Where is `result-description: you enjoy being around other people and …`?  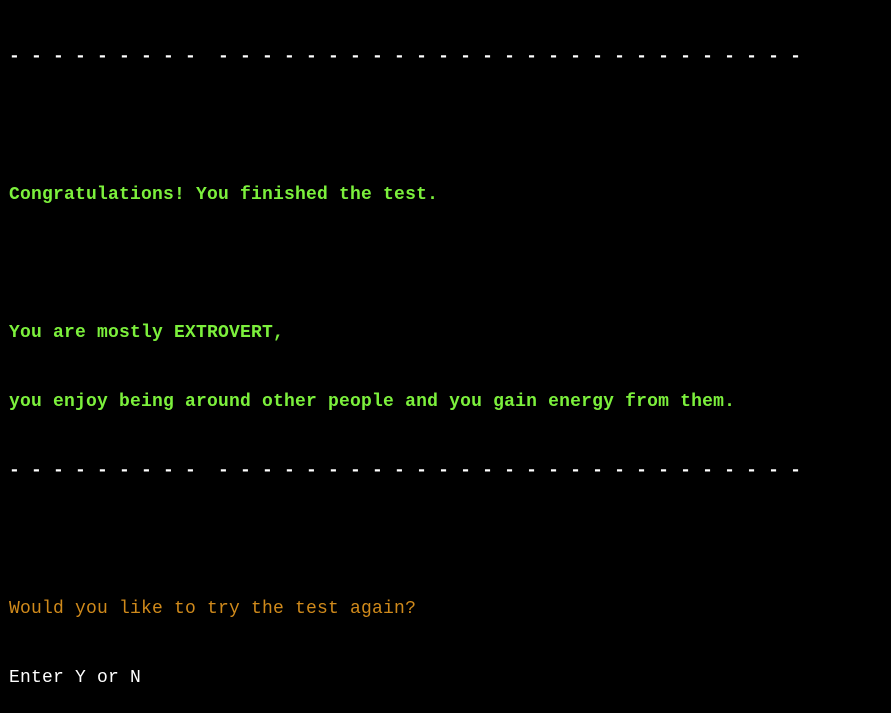 result-description: you enjoy being around other people and … is located at coordinates (372, 402).